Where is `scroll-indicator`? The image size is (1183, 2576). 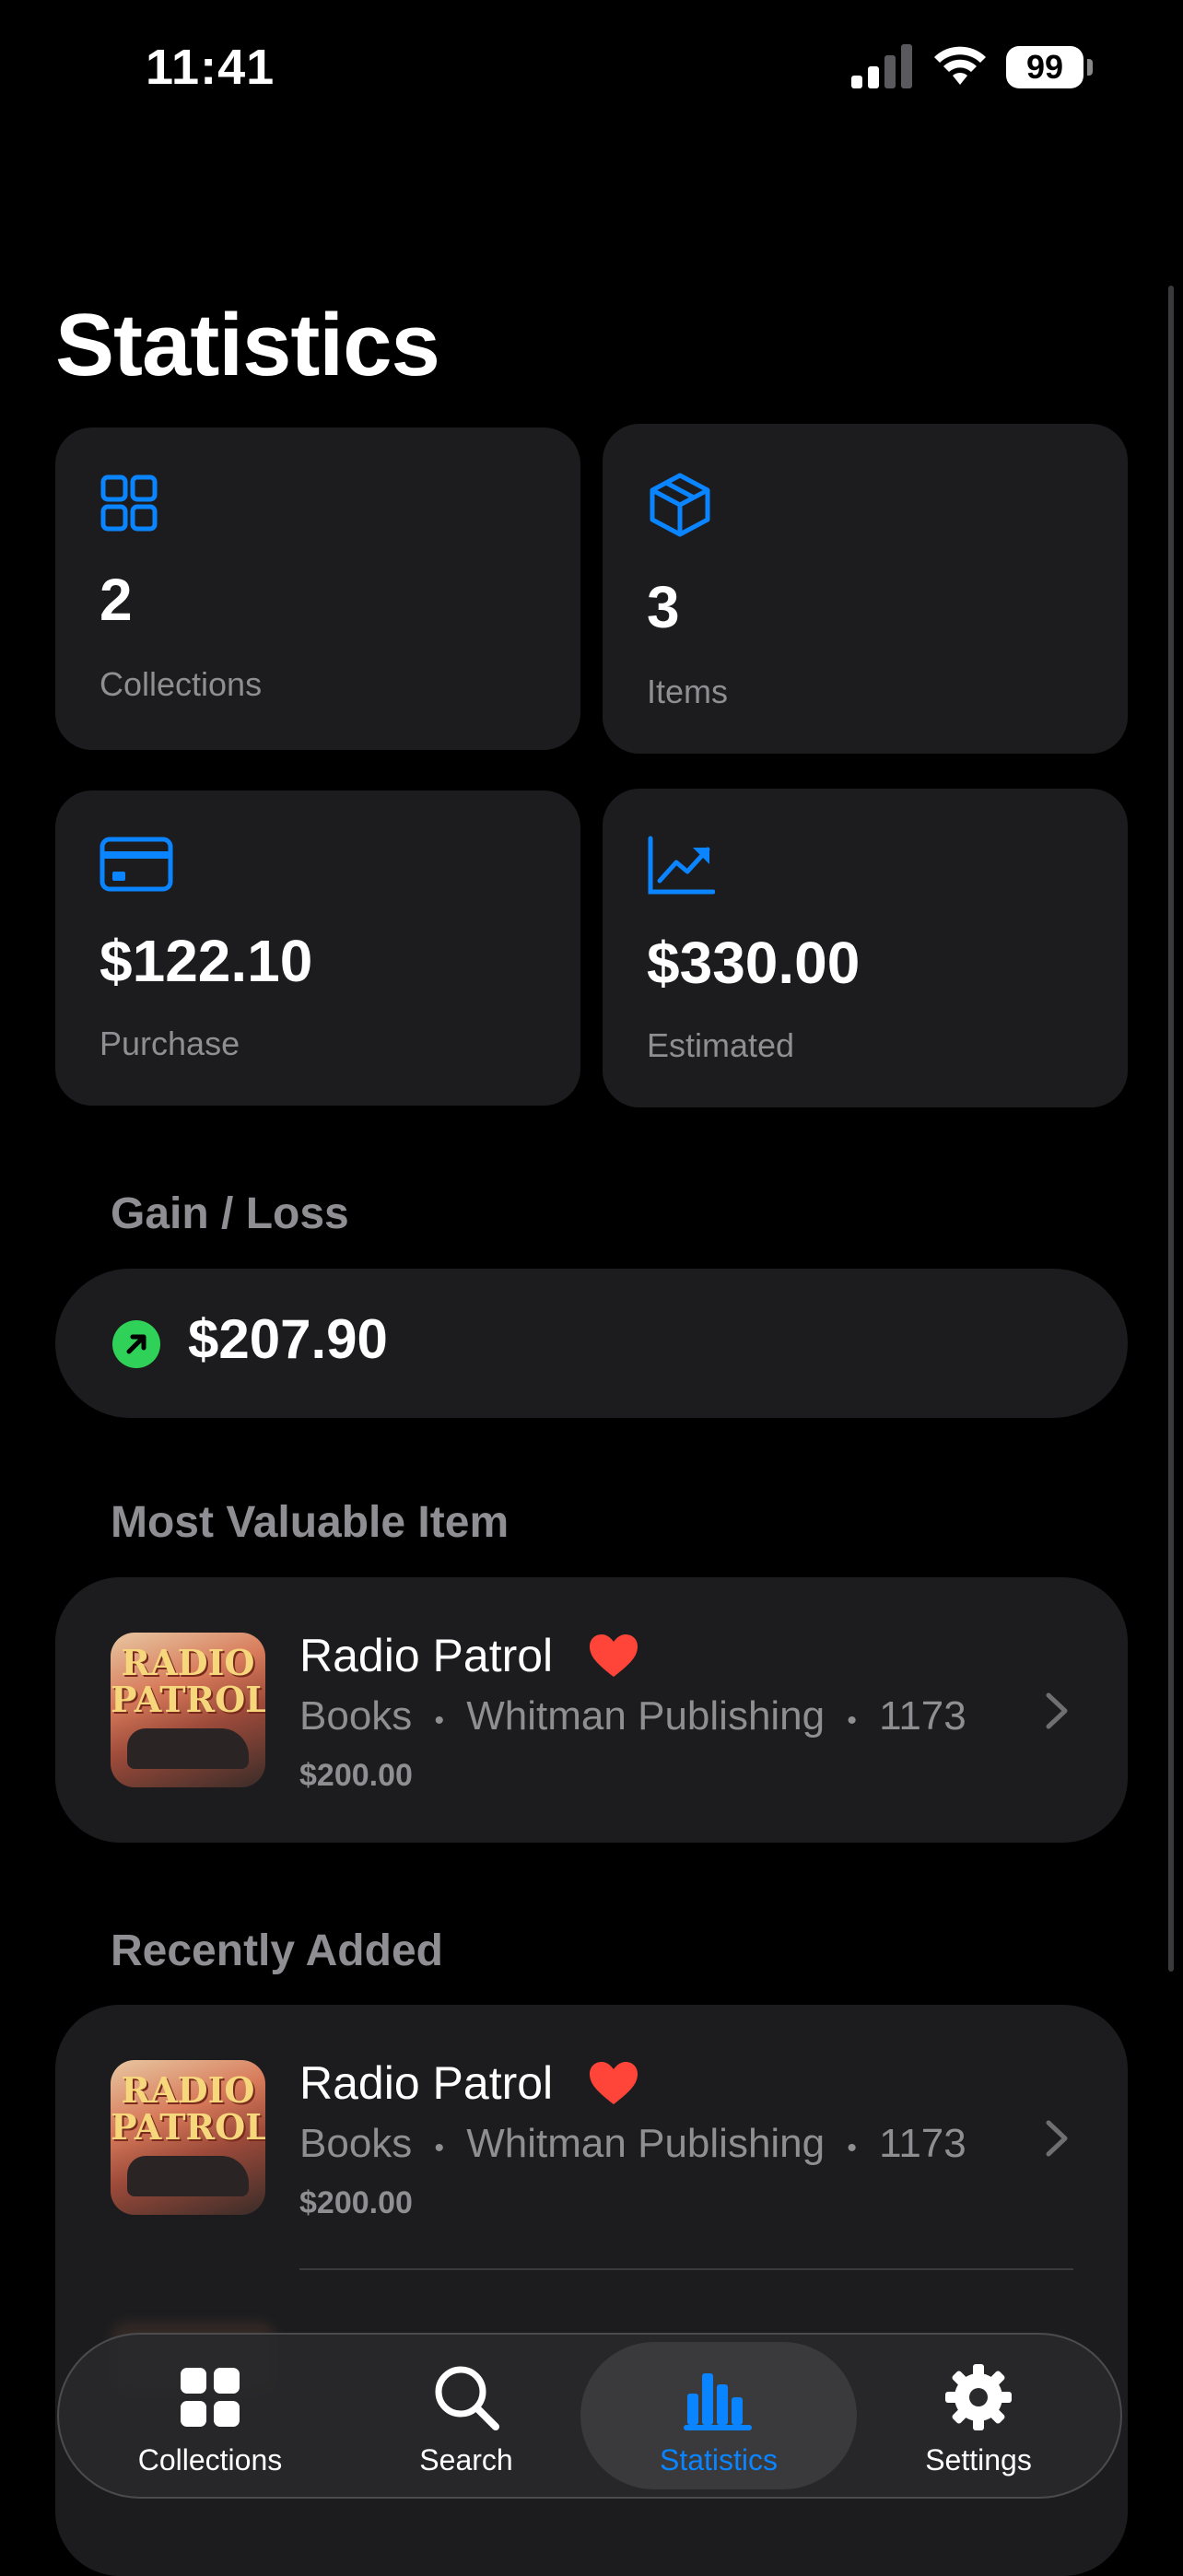
scroll-indicator is located at coordinates (1171, 1129).